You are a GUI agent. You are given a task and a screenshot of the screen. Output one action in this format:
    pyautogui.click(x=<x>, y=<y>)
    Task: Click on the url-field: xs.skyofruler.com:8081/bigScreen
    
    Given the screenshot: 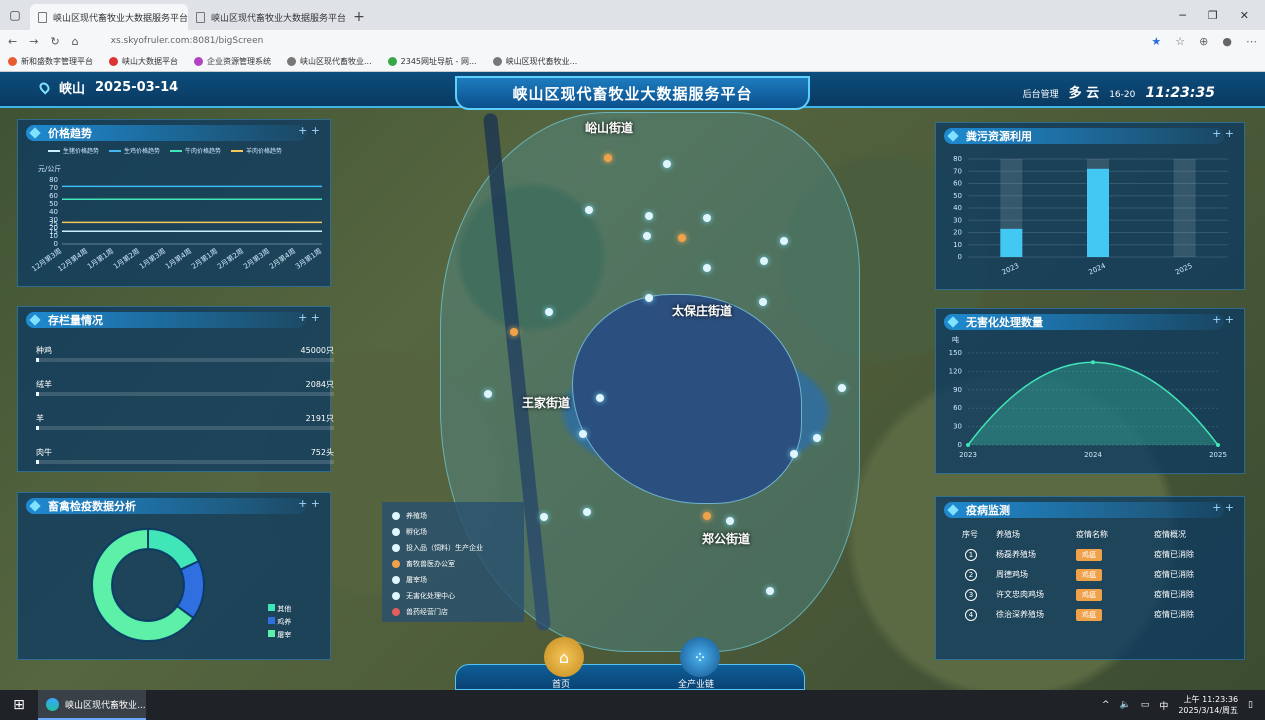 What is the action you would take?
    pyautogui.click(x=615, y=41)
    